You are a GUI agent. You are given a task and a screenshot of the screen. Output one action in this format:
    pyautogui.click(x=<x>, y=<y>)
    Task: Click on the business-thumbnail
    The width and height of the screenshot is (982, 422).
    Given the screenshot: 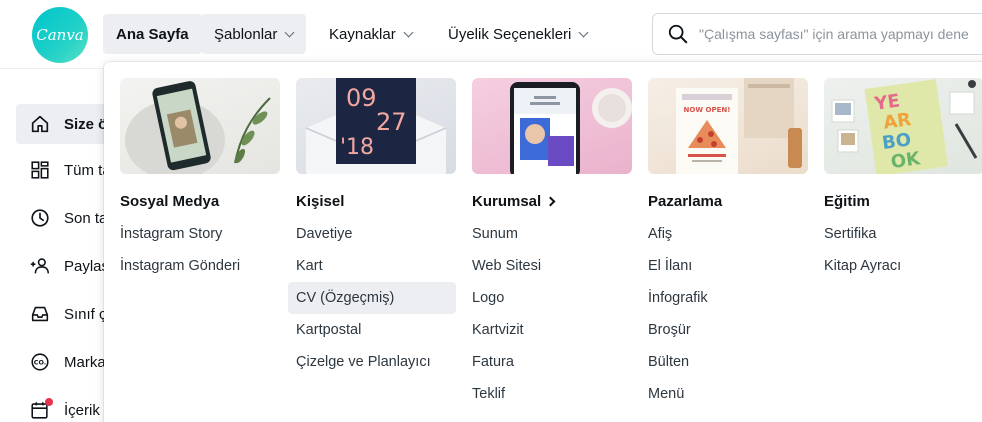 What is the action you would take?
    pyautogui.click(x=552, y=126)
    